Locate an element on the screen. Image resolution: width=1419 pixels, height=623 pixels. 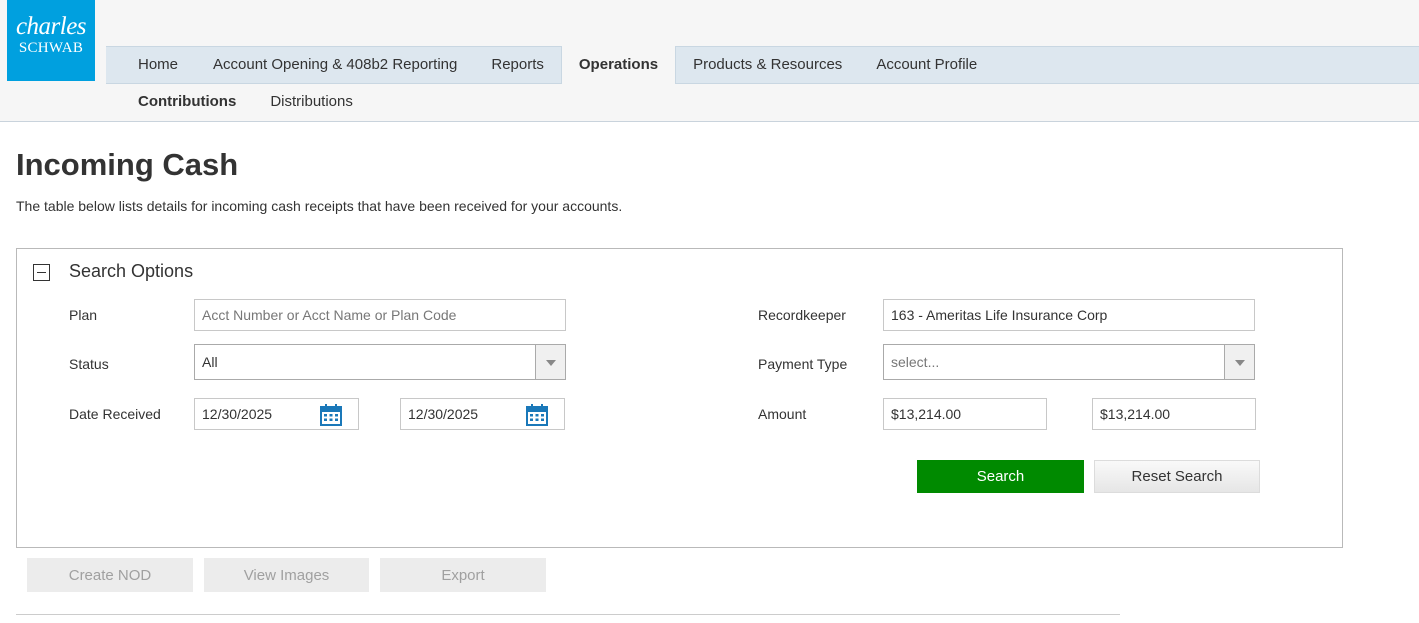
collapse-minus-icon is located at coordinates (41, 272).